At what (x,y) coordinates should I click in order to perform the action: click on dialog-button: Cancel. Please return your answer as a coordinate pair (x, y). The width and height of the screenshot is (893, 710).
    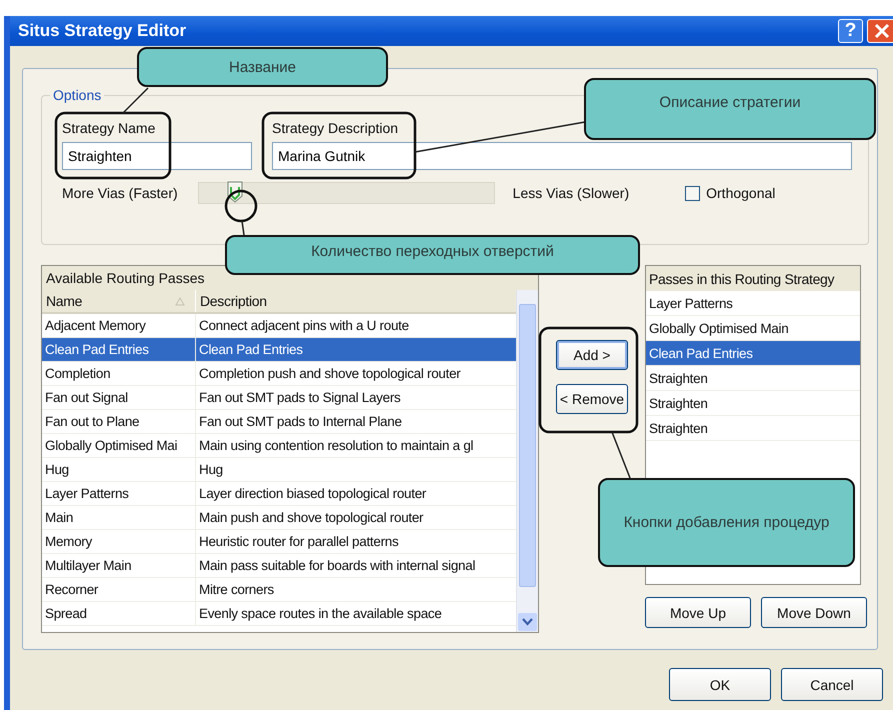
    Looking at the image, I should click on (832, 684).